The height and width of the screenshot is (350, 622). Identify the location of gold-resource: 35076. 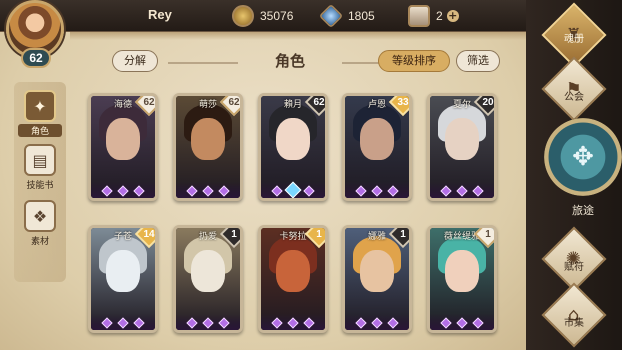
(262, 16).